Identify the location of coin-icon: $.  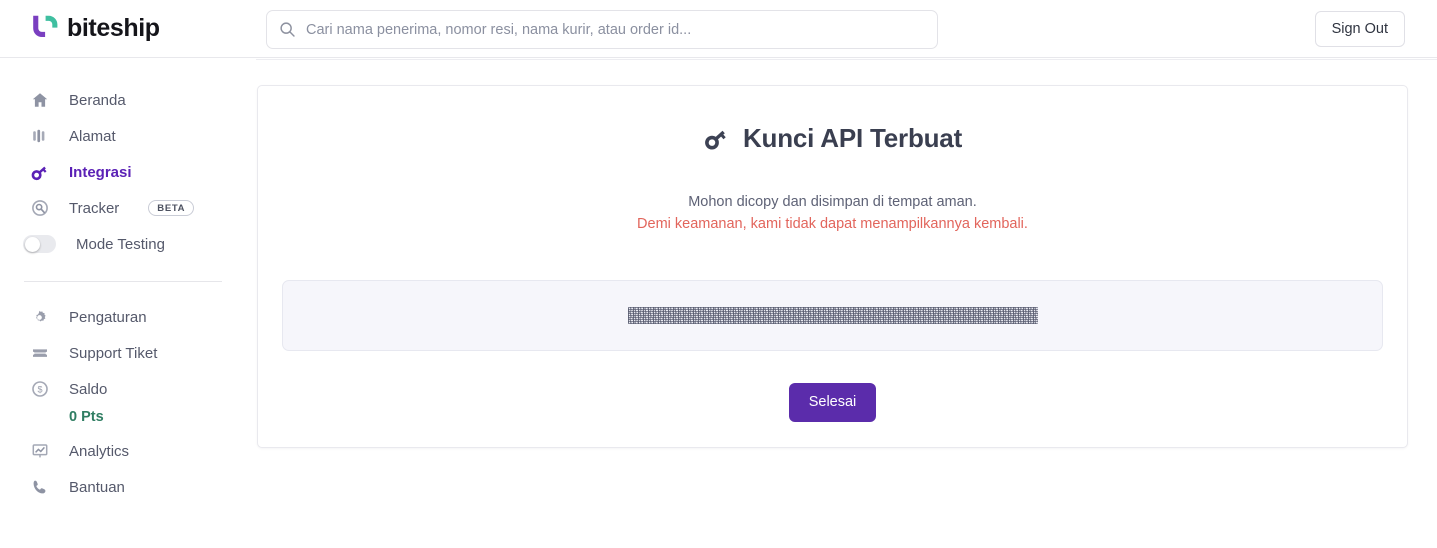
(39, 389).